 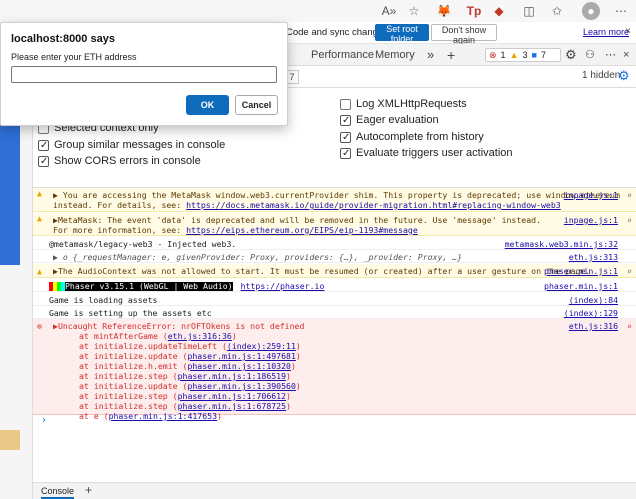 I want to click on console-prompt: ›, so click(x=334, y=421).